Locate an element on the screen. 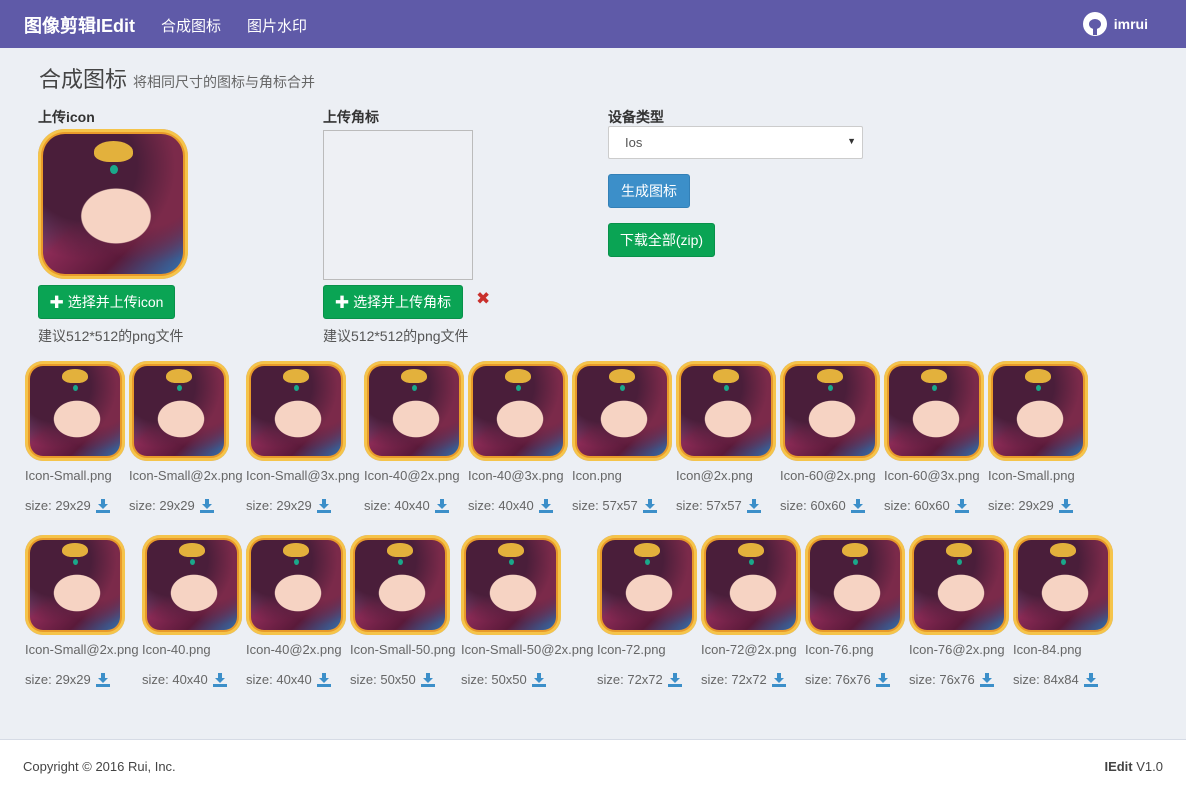 This screenshot has width=1186, height=791. page-title-text: 合成图标 is located at coordinates (83, 79).